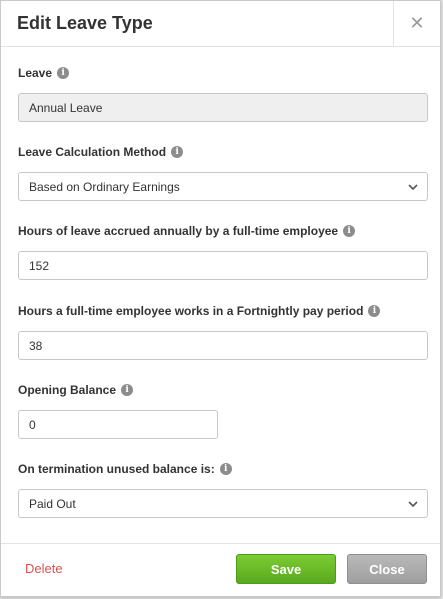 The height and width of the screenshot is (599, 443). Describe the element at coordinates (92, 152) in the screenshot. I see `calc-method-label: Leave Calculation Method` at that location.